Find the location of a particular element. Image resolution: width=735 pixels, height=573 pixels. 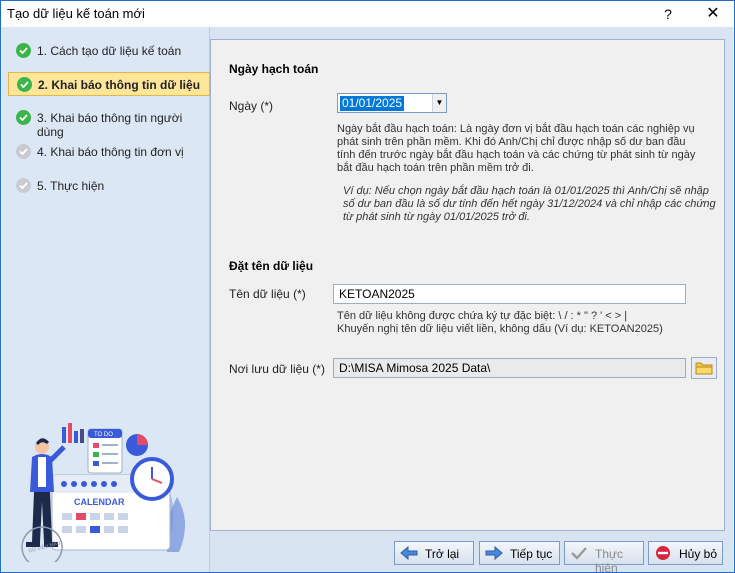

help-button: ? is located at coordinates (668, 14).